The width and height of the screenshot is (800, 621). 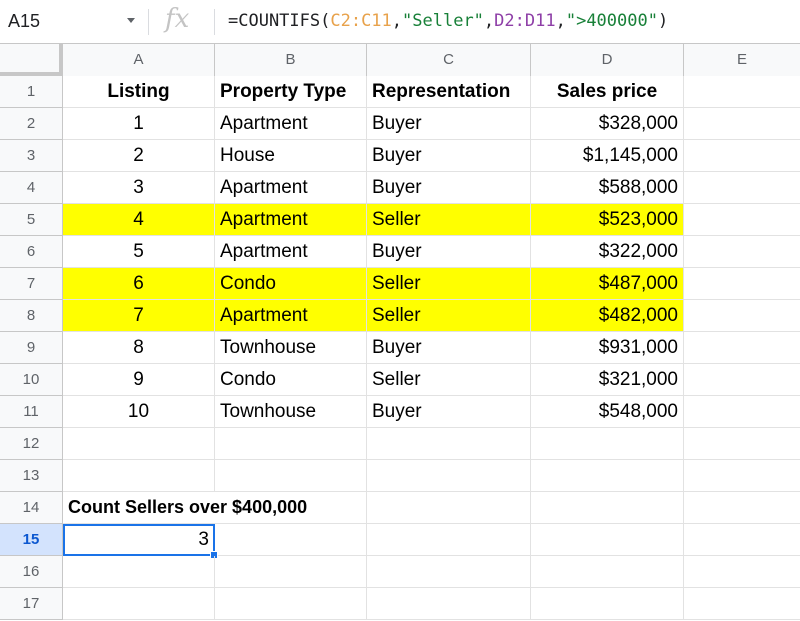 What do you see at coordinates (31, 380) in the screenshot?
I see `row-header: 10` at bounding box center [31, 380].